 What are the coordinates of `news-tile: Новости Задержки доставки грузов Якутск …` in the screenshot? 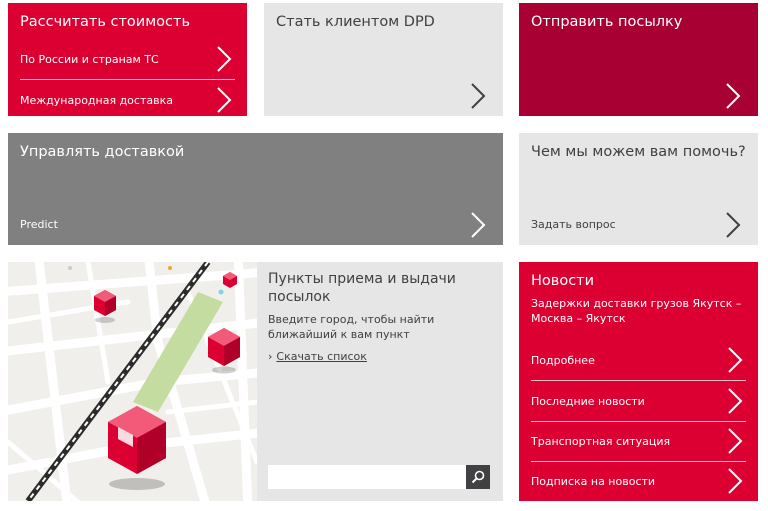 It's located at (638, 381).